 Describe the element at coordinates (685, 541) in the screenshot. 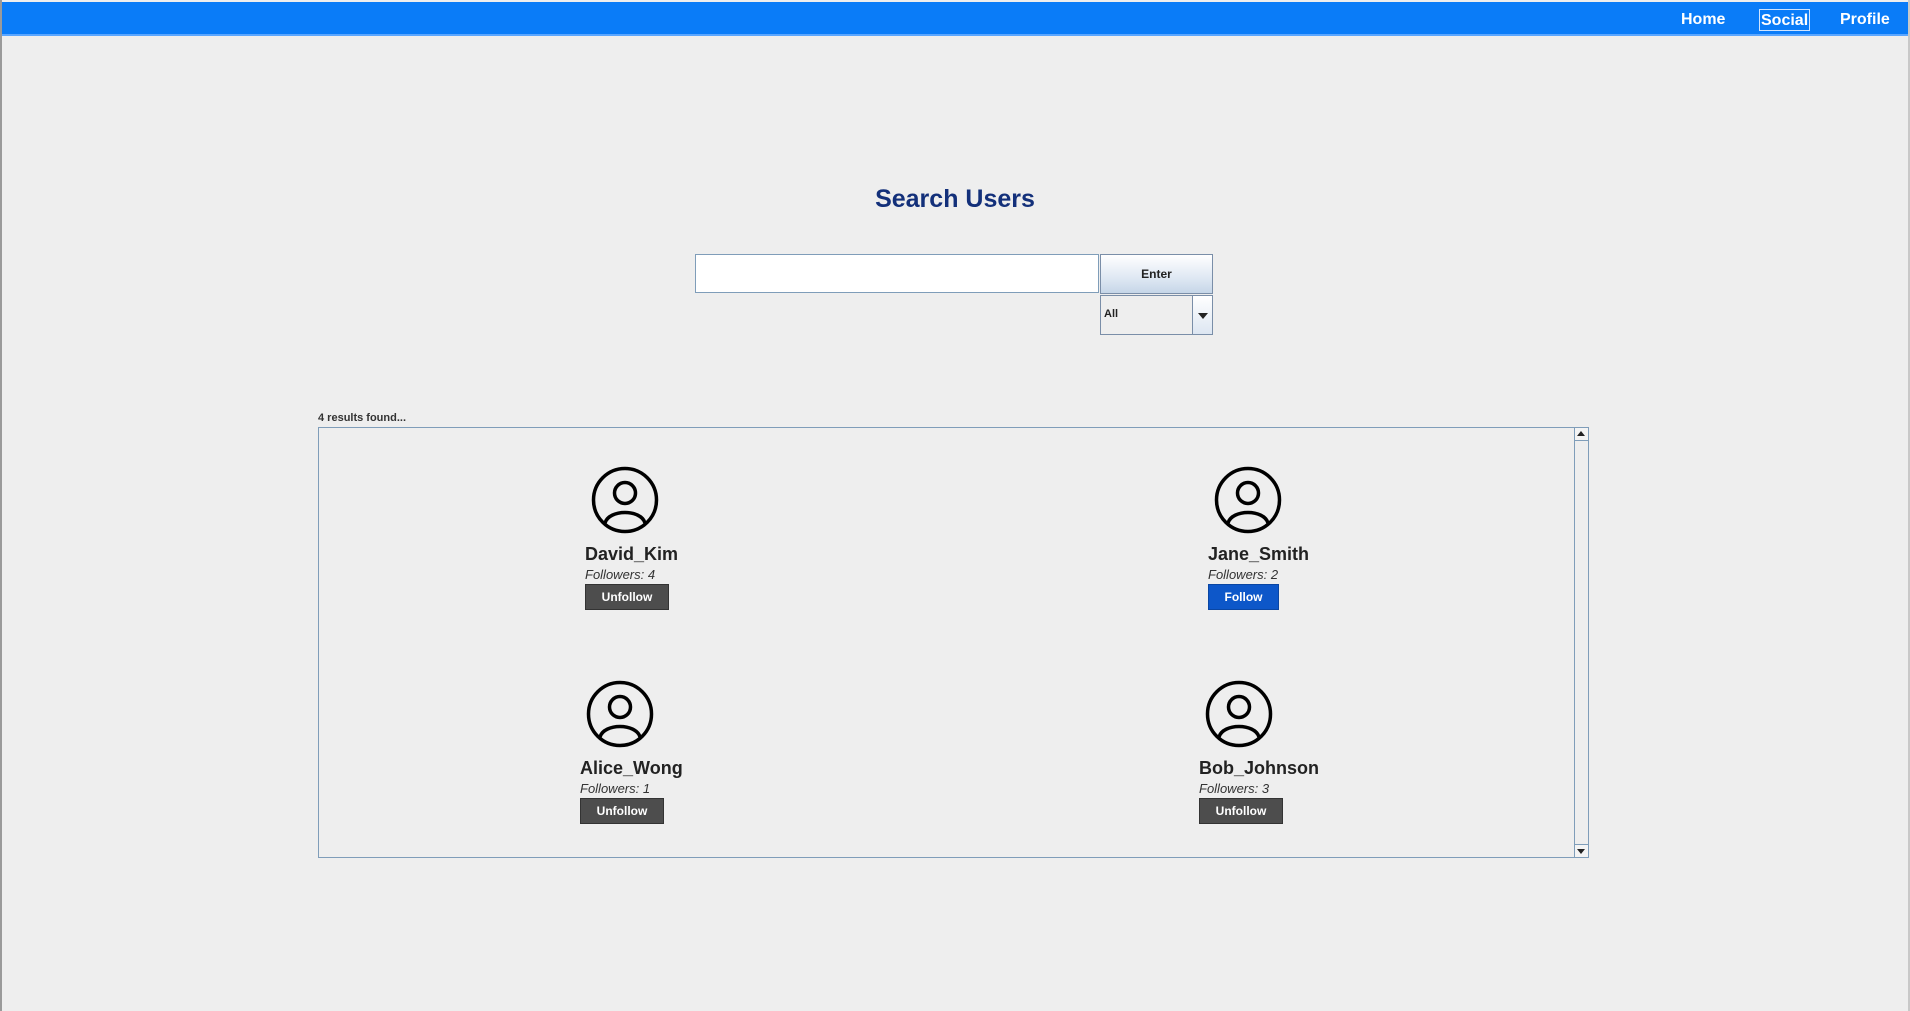

I see `user-card: David_Kim Followers: 4 Unfollow` at that location.